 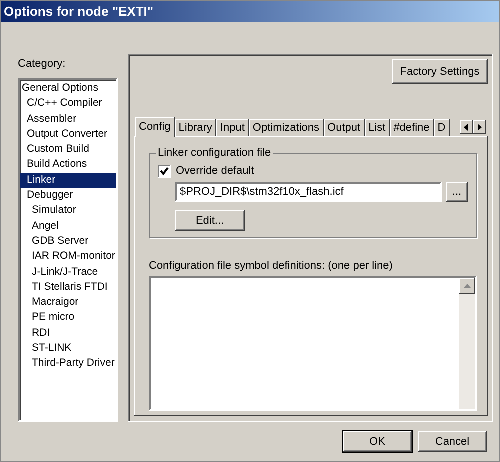 I want to click on tab: Optimizations, so click(x=286, y=127).